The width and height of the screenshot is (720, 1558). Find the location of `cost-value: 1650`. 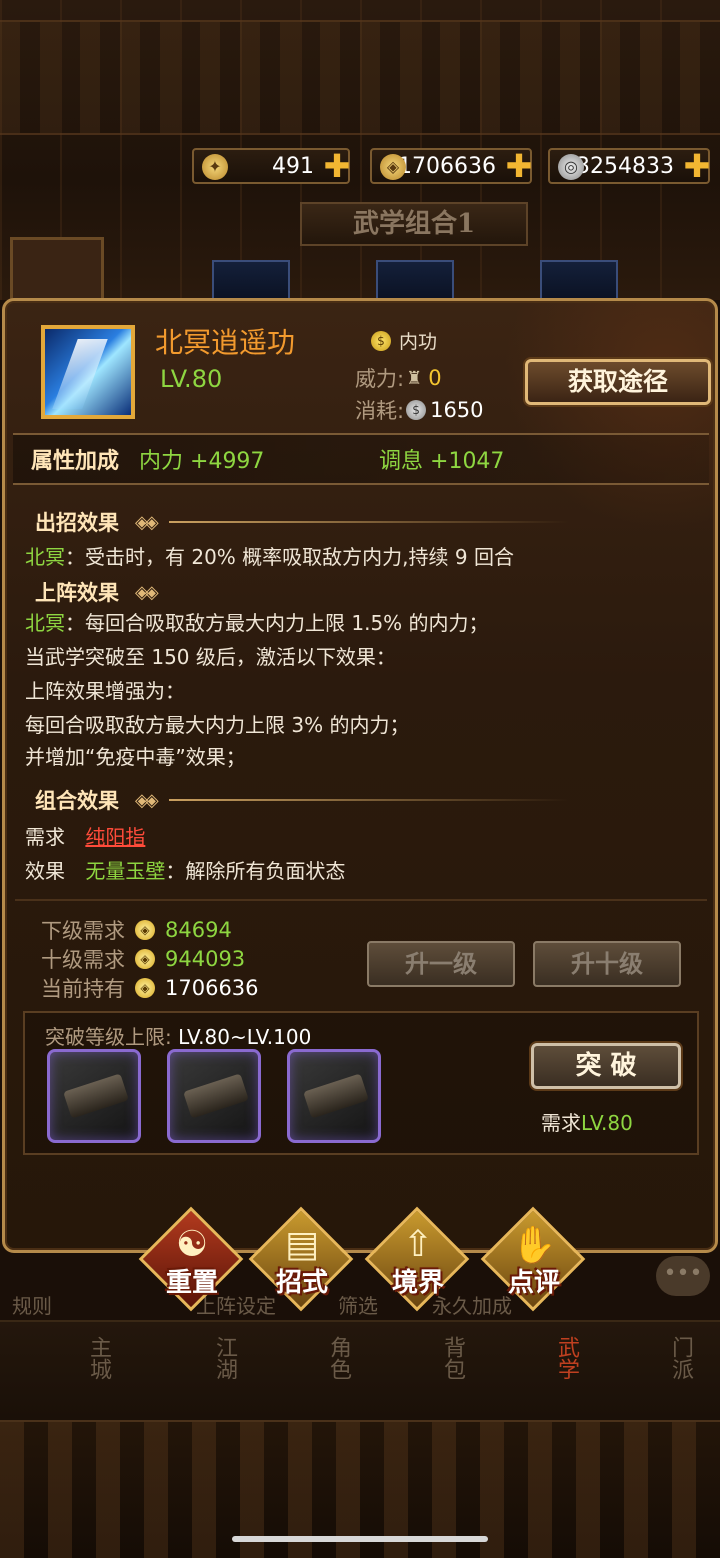

cost-value: 1650 is located at coordinates (457, 410).